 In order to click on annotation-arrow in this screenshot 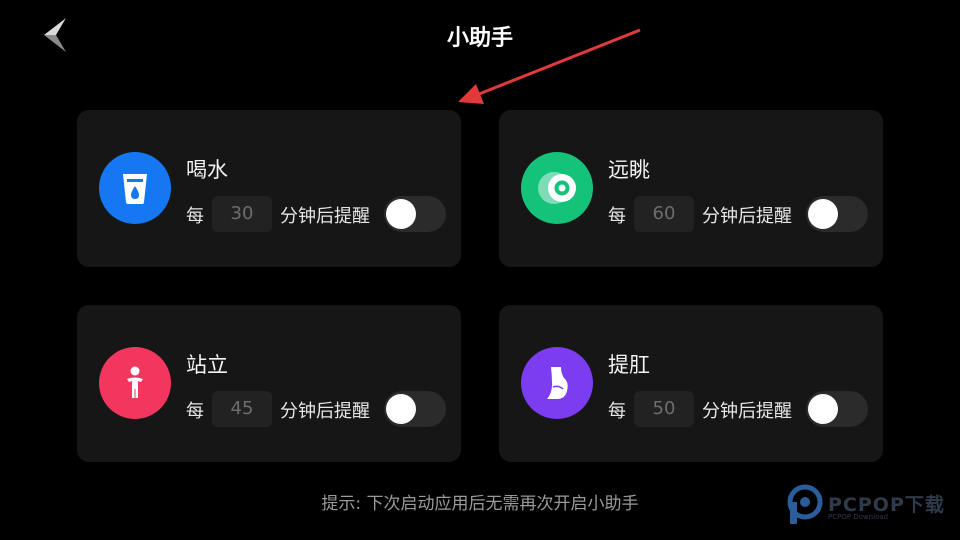, I will do `click(549, 66)`.